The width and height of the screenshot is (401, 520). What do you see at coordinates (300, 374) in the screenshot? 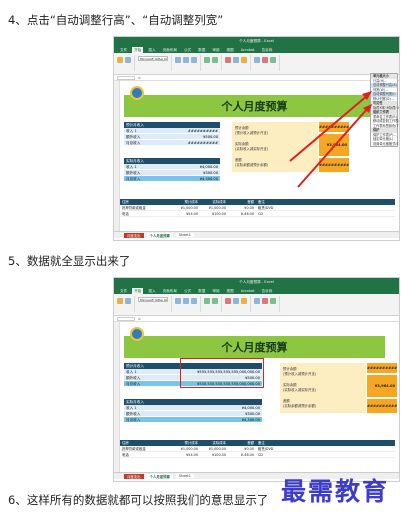
I see `projected-balance-note: (预计收入减预计开支)` at bounding box center [300, 374].